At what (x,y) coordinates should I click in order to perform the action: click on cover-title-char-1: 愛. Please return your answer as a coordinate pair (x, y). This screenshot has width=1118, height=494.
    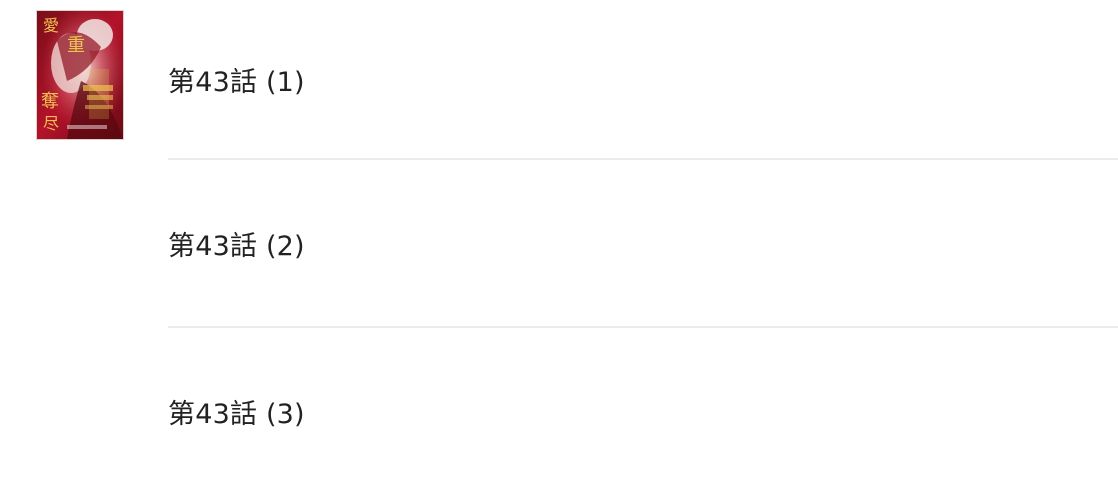
    Looking at the image, I should click on (51, 25).